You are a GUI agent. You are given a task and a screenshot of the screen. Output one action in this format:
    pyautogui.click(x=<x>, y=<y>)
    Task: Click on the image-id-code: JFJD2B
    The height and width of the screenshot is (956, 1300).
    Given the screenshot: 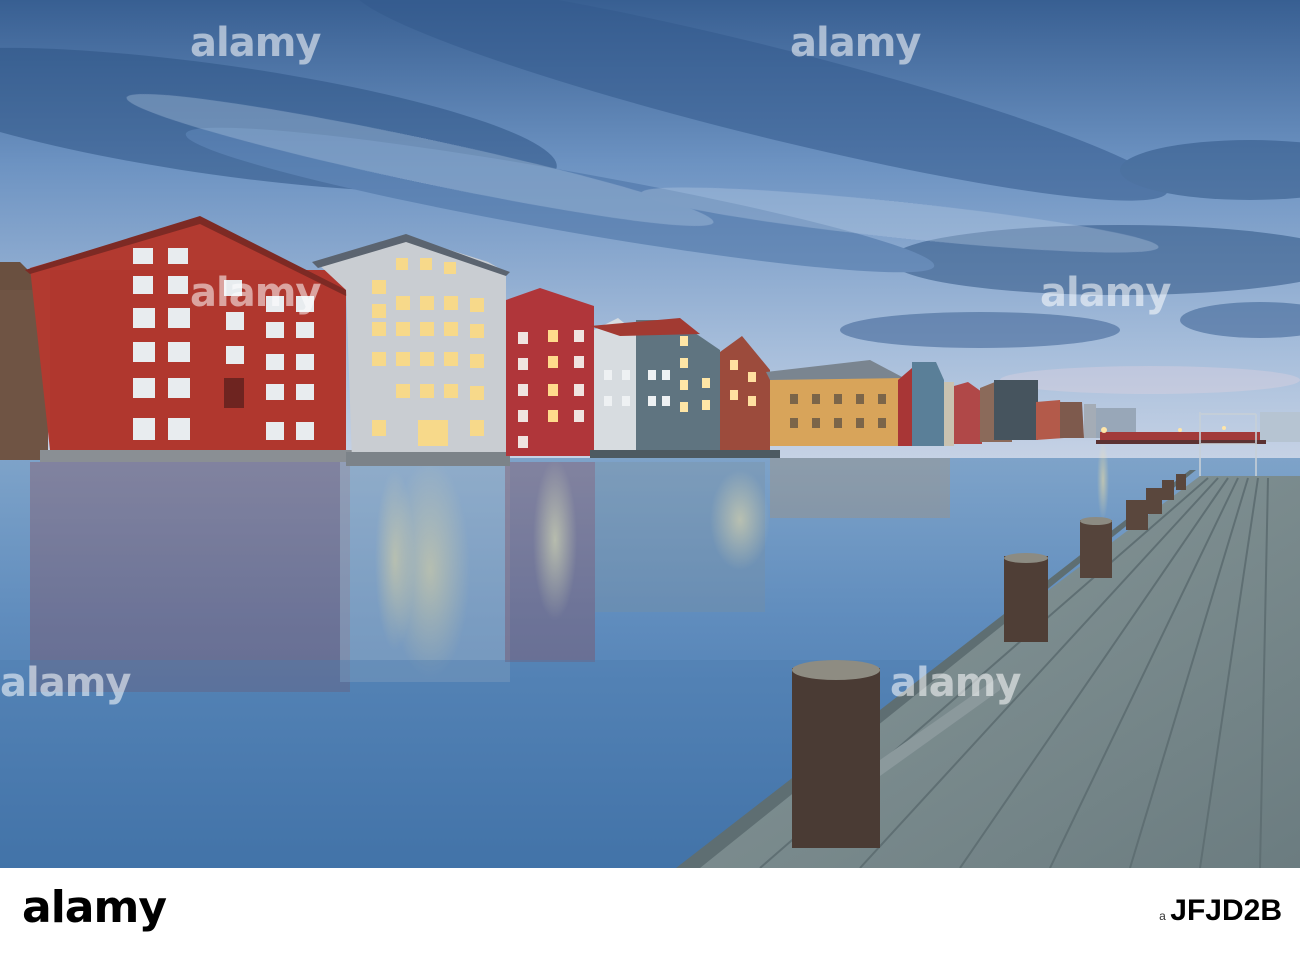 What is the action you would take?
    pyautogui.click(x=1226, y=910)
    